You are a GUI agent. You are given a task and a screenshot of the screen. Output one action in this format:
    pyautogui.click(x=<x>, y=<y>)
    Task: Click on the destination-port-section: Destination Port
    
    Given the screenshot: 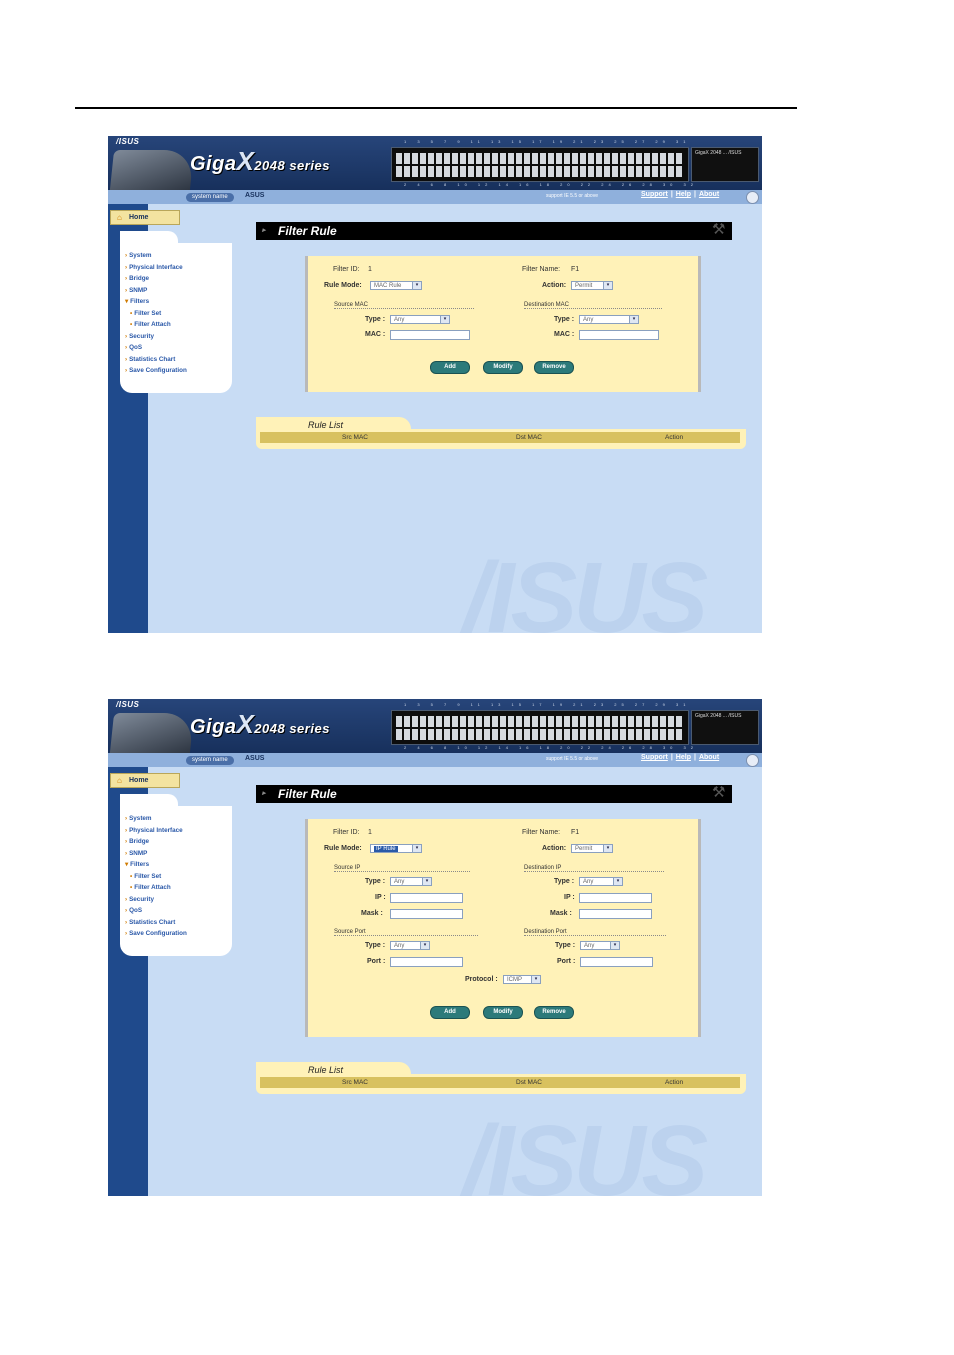 What is the action you would take?
    pyautogui.click(x=595, y=932)
    